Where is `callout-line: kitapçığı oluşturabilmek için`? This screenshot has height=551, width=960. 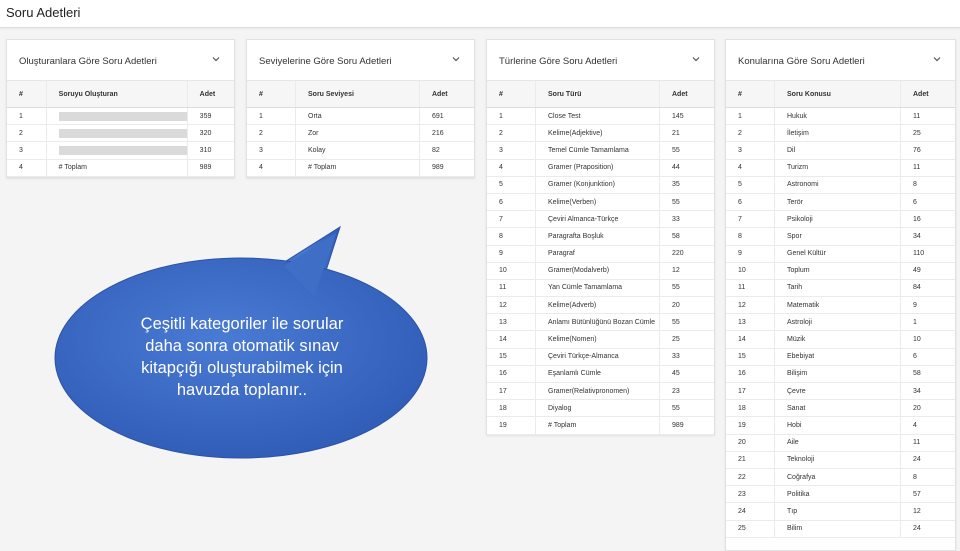
callout-line: kitapçığı oluşturabilmek için is located at coordinates (242, 368).